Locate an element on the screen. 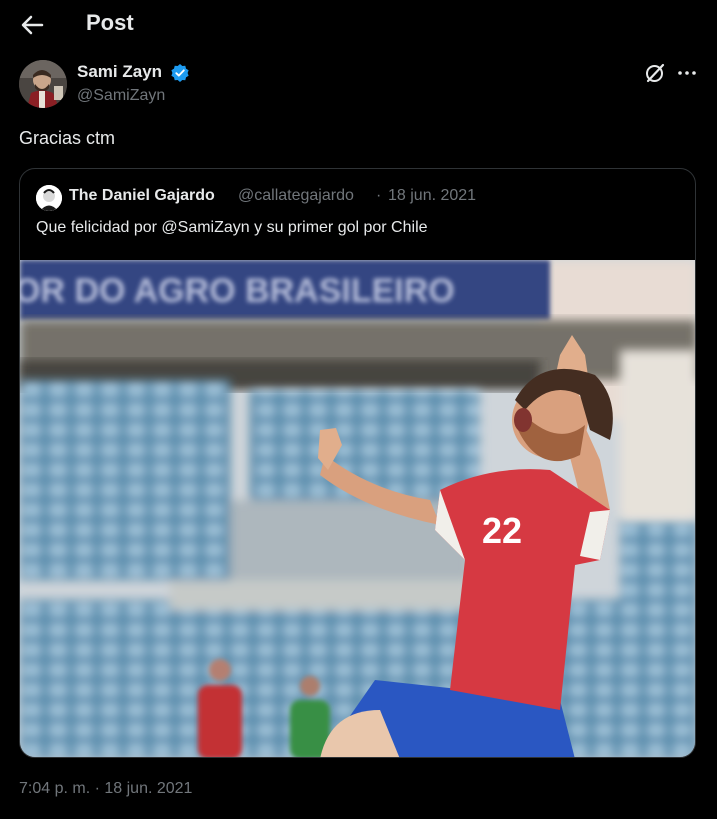 The width and height of the screenshot is (717, 819). grok-button is located at coordinates (655, 73).